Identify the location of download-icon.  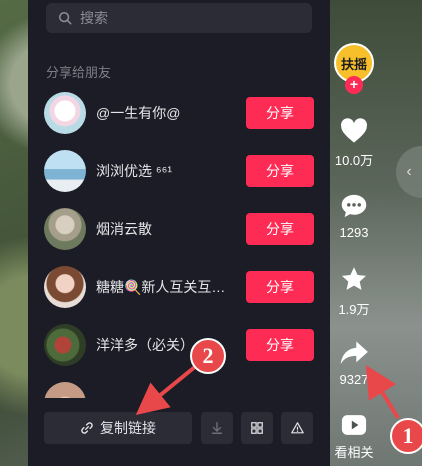
(217, 428).